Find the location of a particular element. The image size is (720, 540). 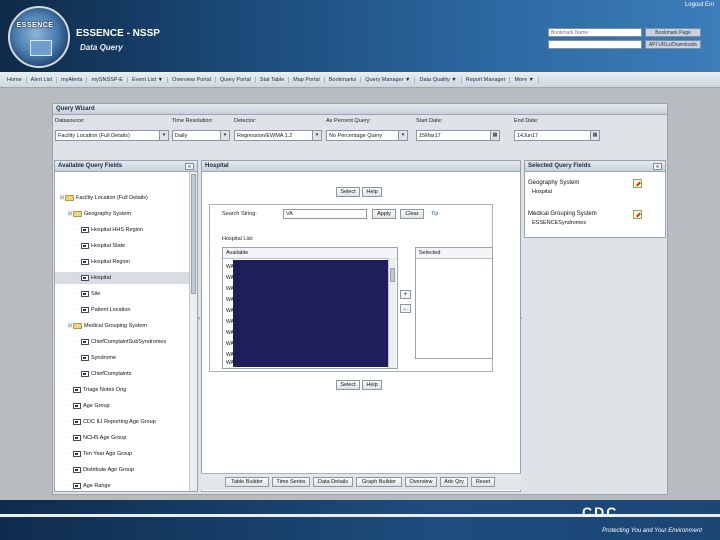

expand-right-button: » is located at coordinates (657, 166).